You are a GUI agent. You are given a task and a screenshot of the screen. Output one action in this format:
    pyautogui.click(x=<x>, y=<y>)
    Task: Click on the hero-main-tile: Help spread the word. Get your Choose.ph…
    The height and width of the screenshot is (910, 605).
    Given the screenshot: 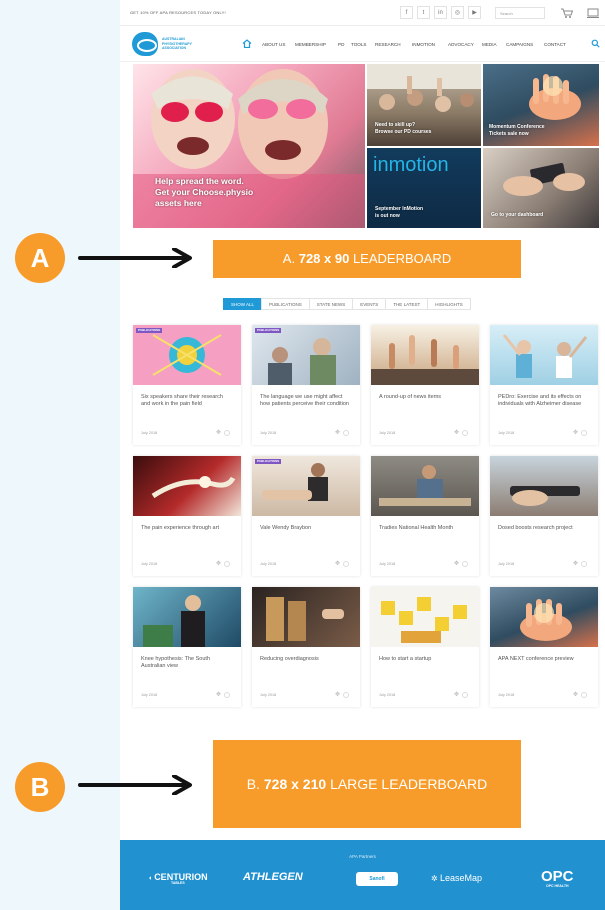 What is the action you would take?
    pyautogui.click(x=249, y=146)
    